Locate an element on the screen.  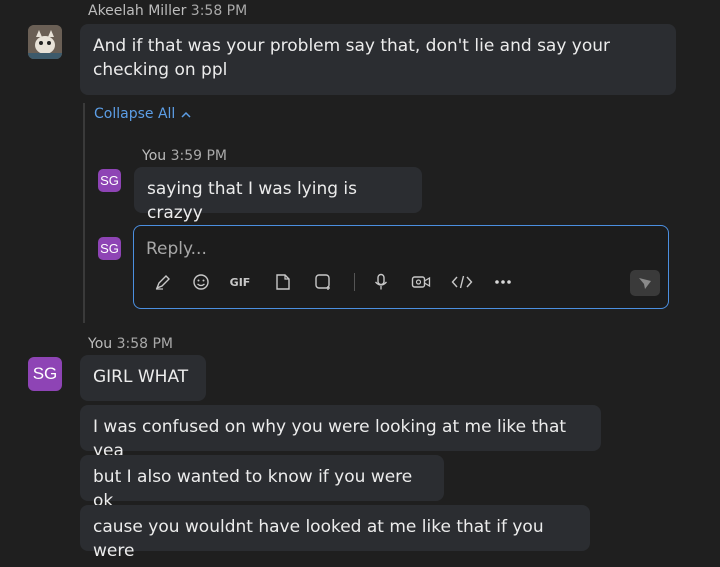
sticker-button is located at coordinates (283, 282).